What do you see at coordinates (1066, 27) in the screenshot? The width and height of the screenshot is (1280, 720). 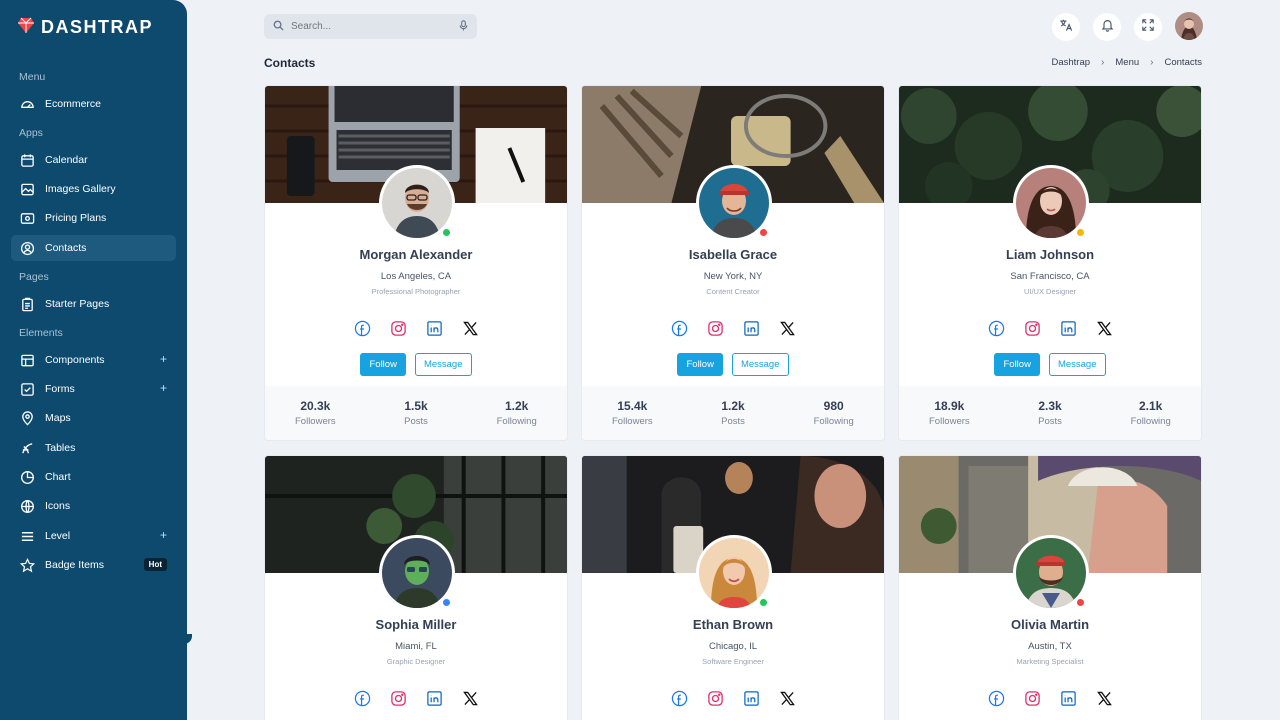 I see `translate-button` at bounding box center [1066, 27].